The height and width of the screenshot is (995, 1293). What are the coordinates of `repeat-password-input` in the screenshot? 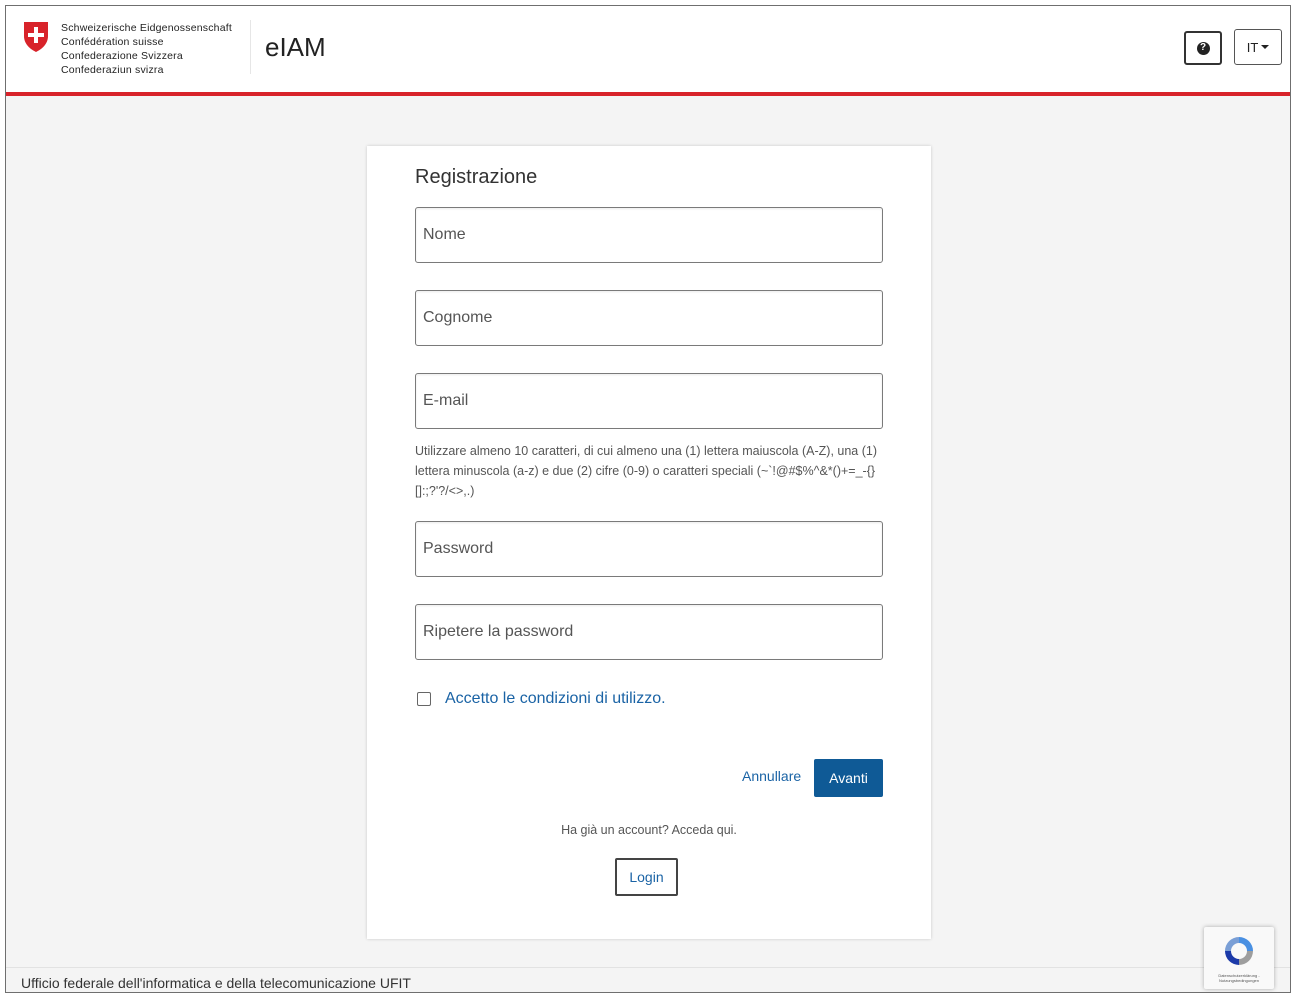 It's located at (649, 632).